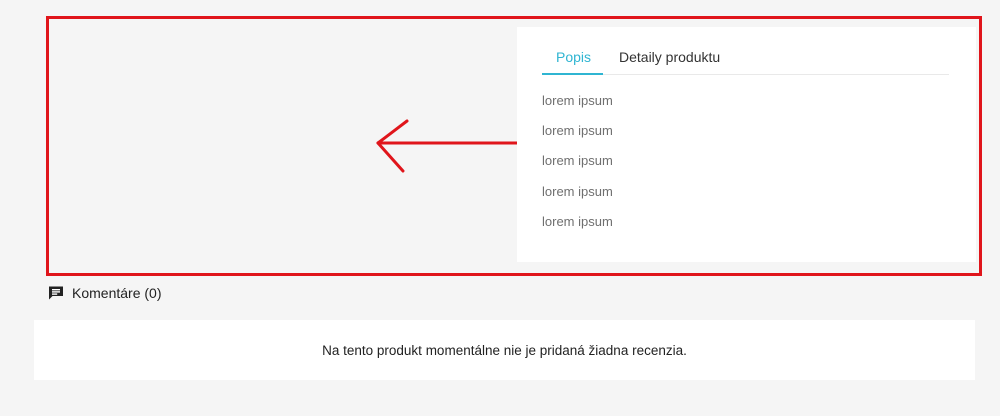 This screenshot has height=416, width=1000. I want to click on tab-label: Detaily produktu, so click(670, 57).